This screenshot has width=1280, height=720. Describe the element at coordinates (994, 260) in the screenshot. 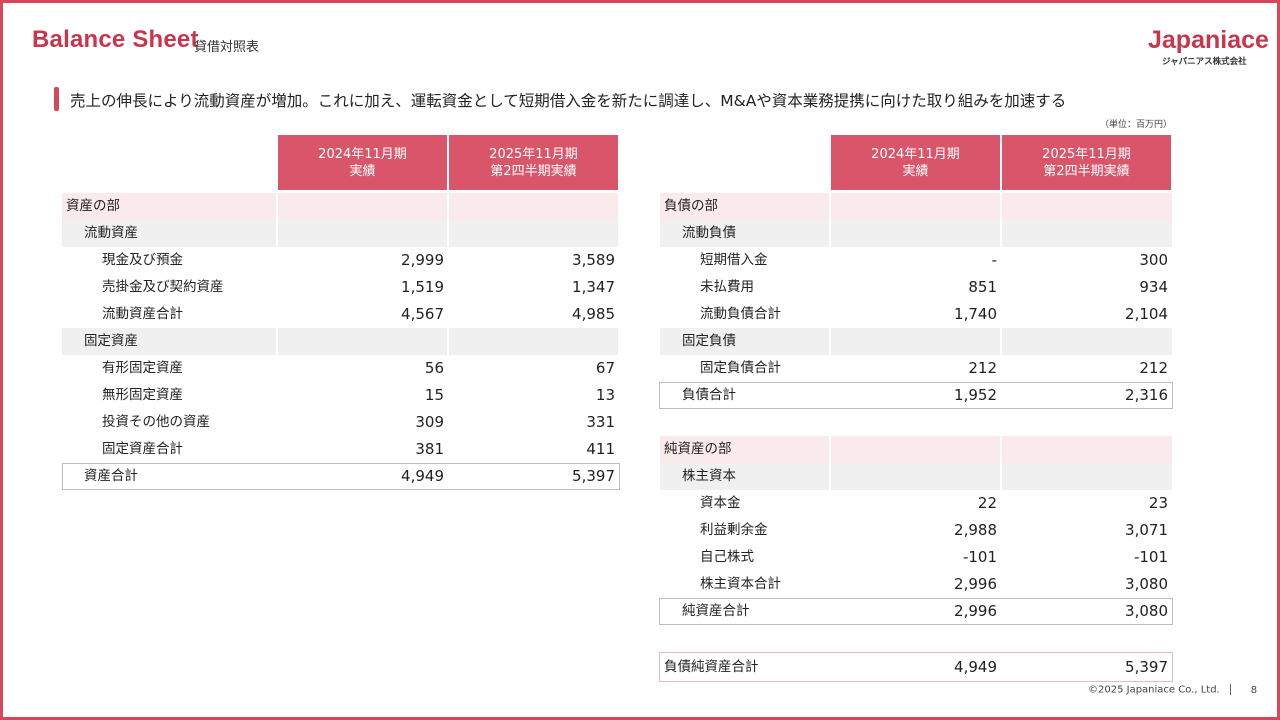

I see `row-value-2024: -` at that location.